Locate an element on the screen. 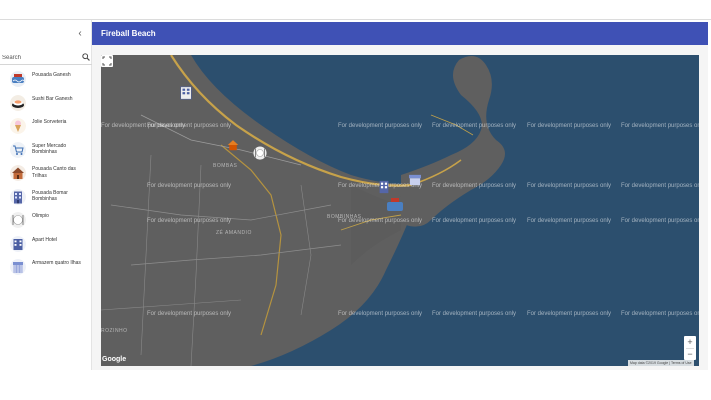 The height and width of the screenshot is (400, 711). app-header: Fireball Beach is located at coordinates (400, 33).